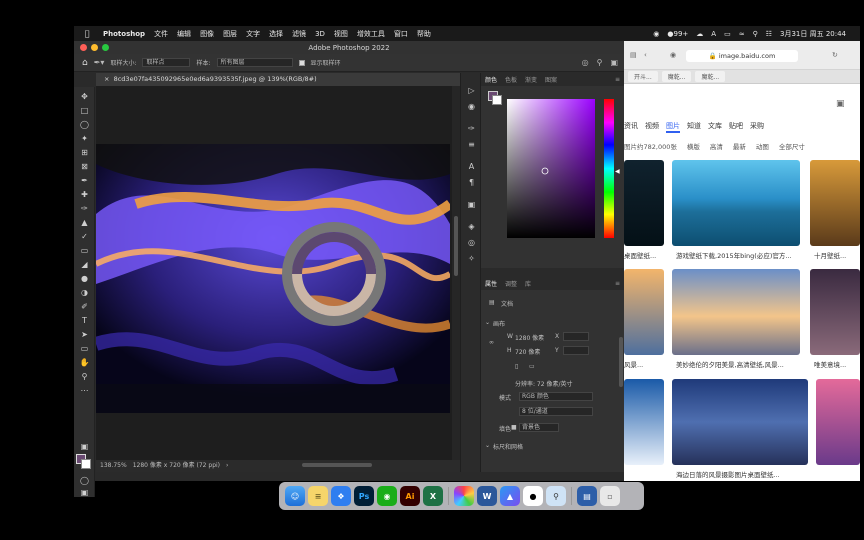  Describe the element at coordinates (693, 146) in the screenshot. I see `filter-horizontal: 横版` at that location.